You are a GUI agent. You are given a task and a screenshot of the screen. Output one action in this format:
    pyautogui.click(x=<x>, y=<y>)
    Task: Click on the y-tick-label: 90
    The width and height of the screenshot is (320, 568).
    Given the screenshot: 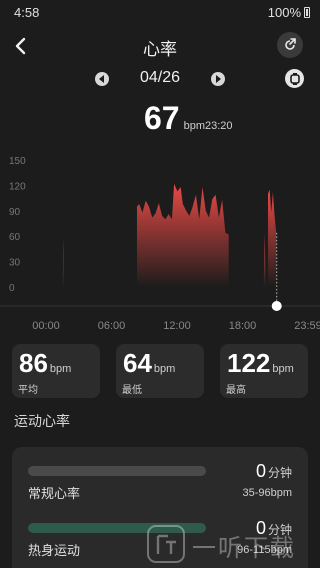 What is the action you would take?
    pyautogui.click(x=15, y=212)
    